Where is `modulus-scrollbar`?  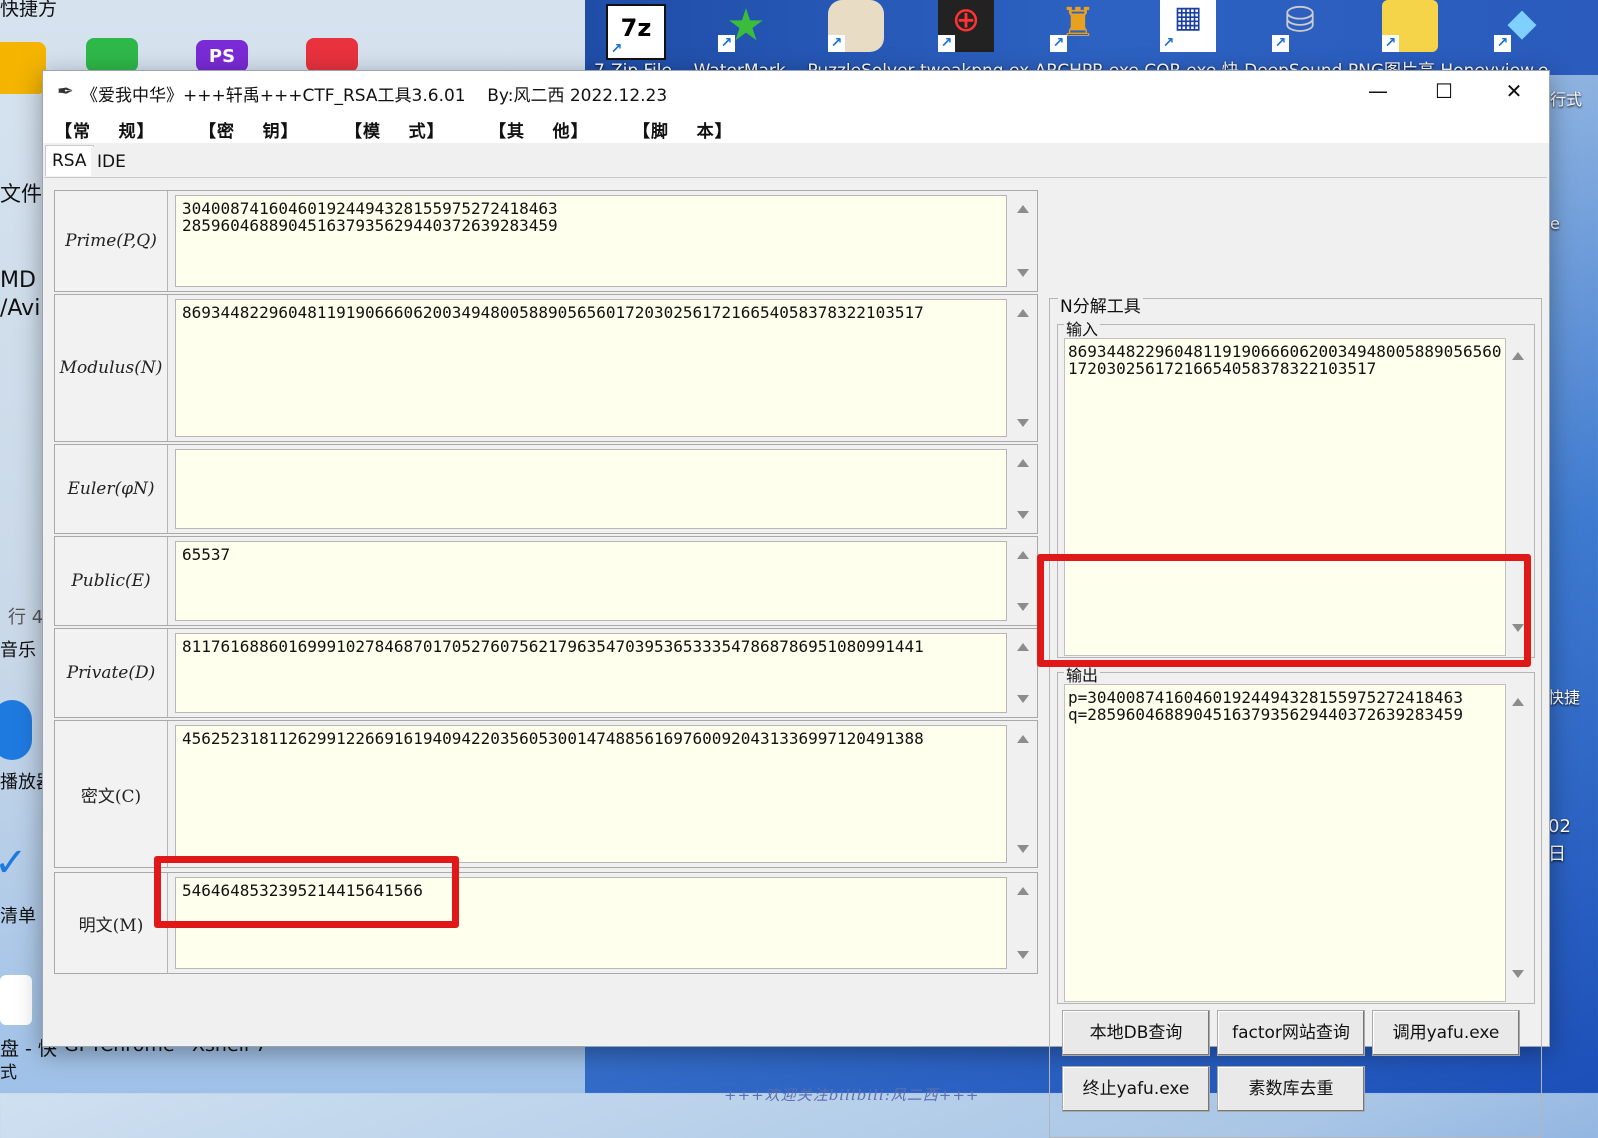
modulus-scrollbar is located at coordinates (1023, 368).